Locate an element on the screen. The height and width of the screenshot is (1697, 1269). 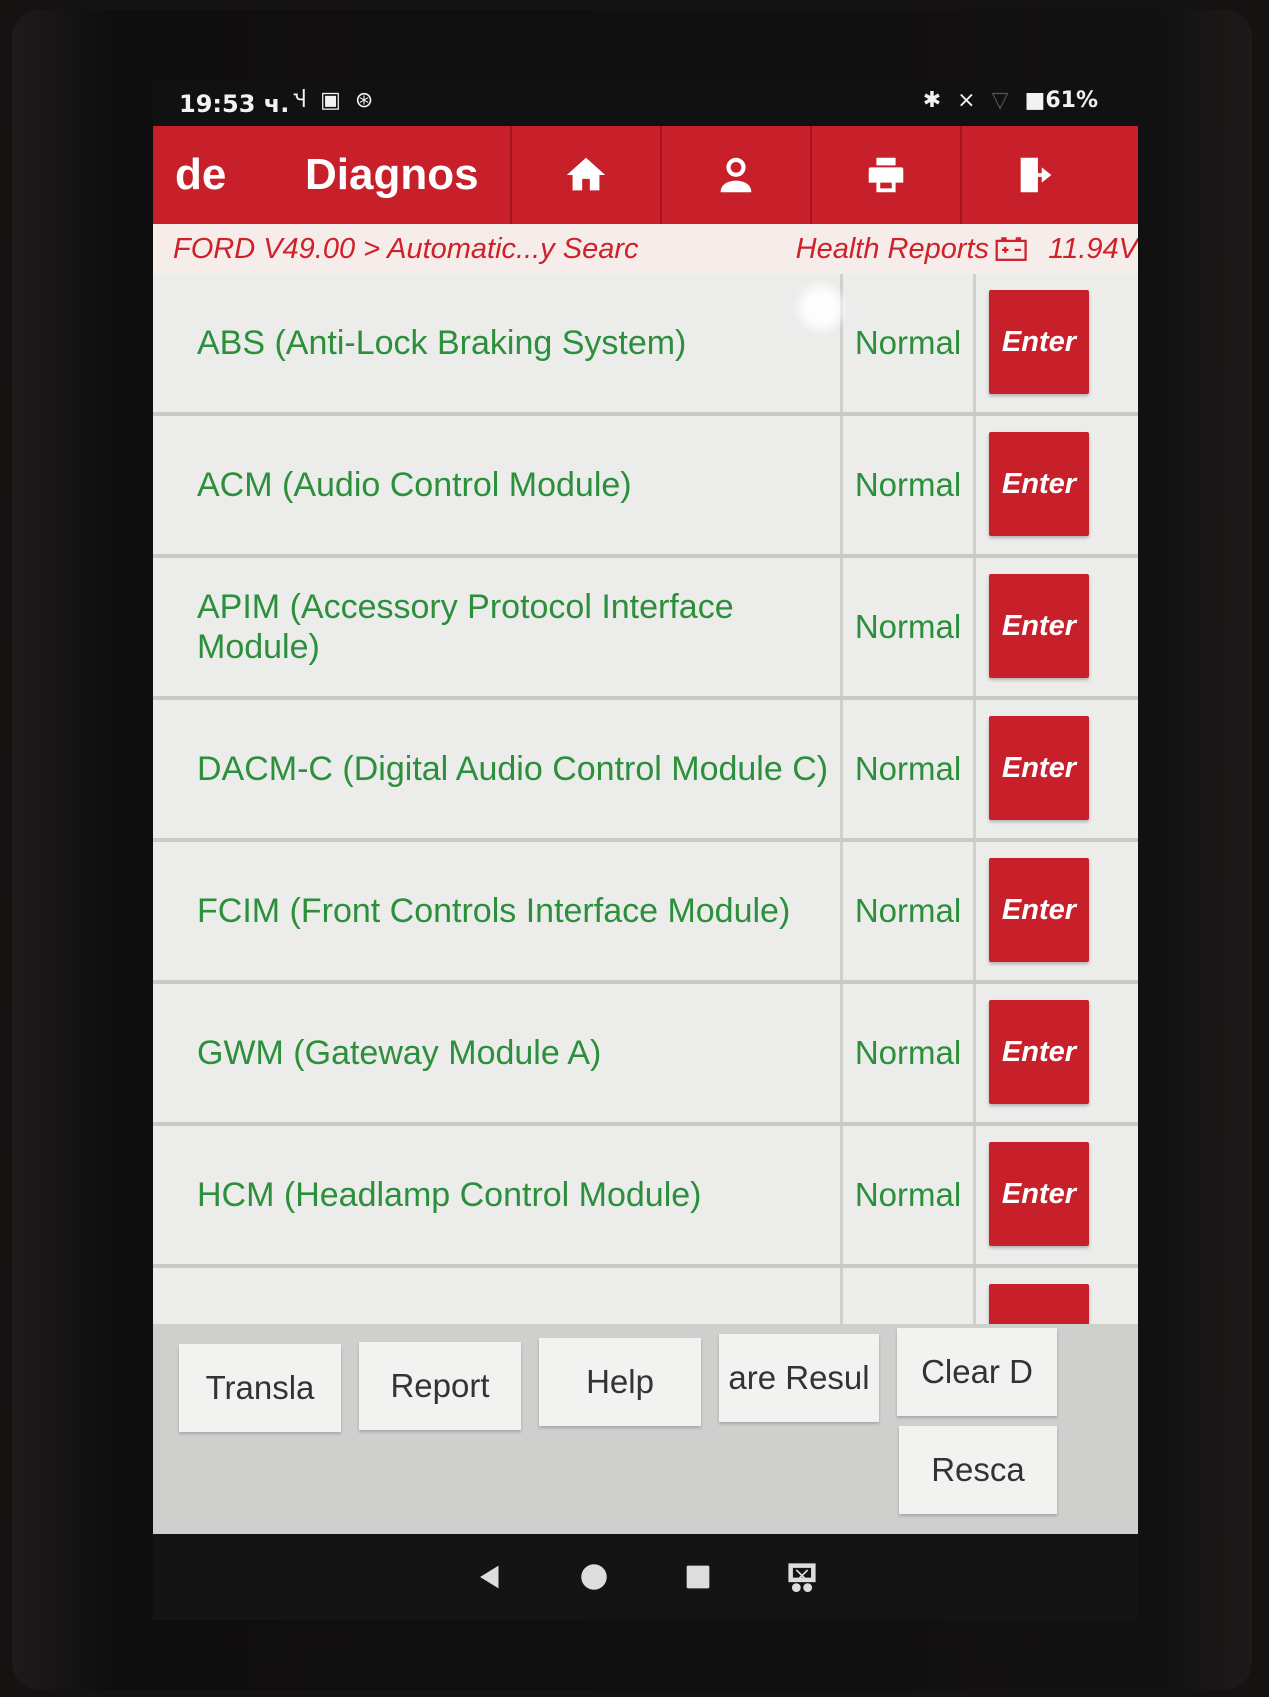
usb-debug-icon: Ⴣ is located at coordinates (300, 100).